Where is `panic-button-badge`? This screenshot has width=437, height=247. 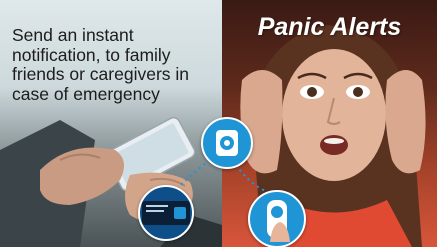 panic-button-badge is located at coordinates (277, 218).